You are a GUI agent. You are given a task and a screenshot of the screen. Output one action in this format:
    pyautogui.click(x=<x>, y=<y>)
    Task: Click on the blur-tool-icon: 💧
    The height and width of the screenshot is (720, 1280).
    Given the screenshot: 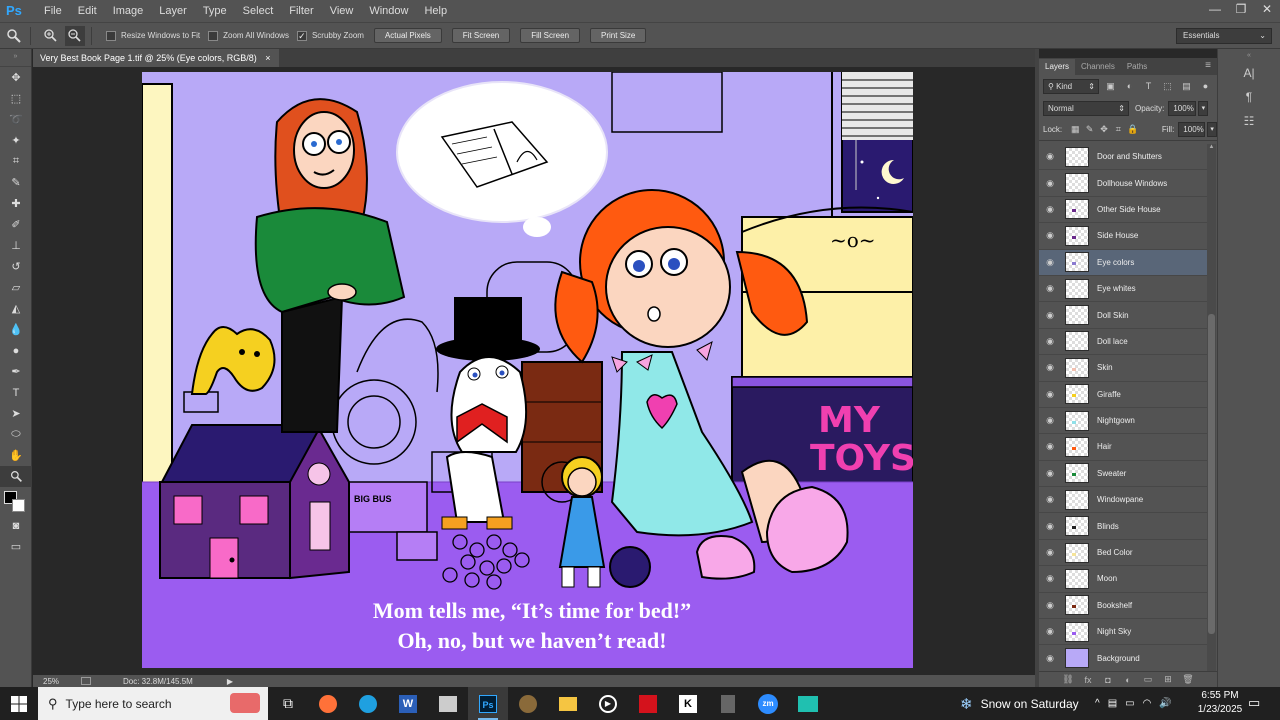 What is the action you would take?
    pyautogui.click(x=16, y=329)
    